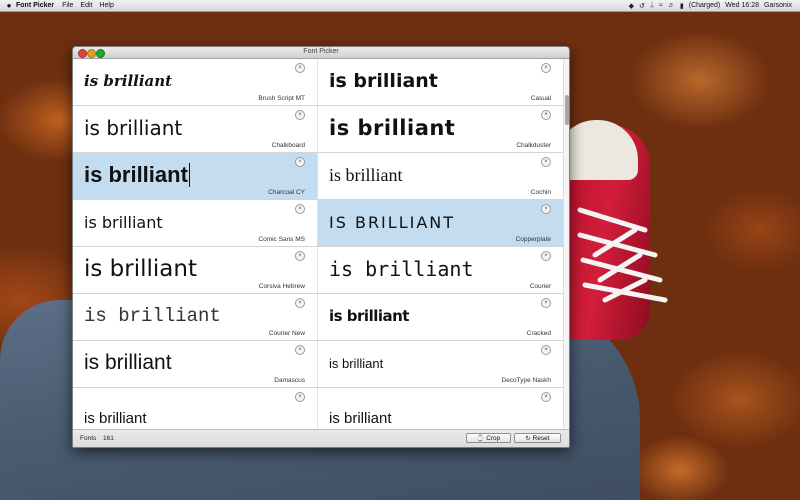 This screenshot has height=500, width=800. What do you see at coordinates (440, 82) in the screenshot?
I see `font-cell-casual: is brilliant × Casual` at bounding box center [440, 82].